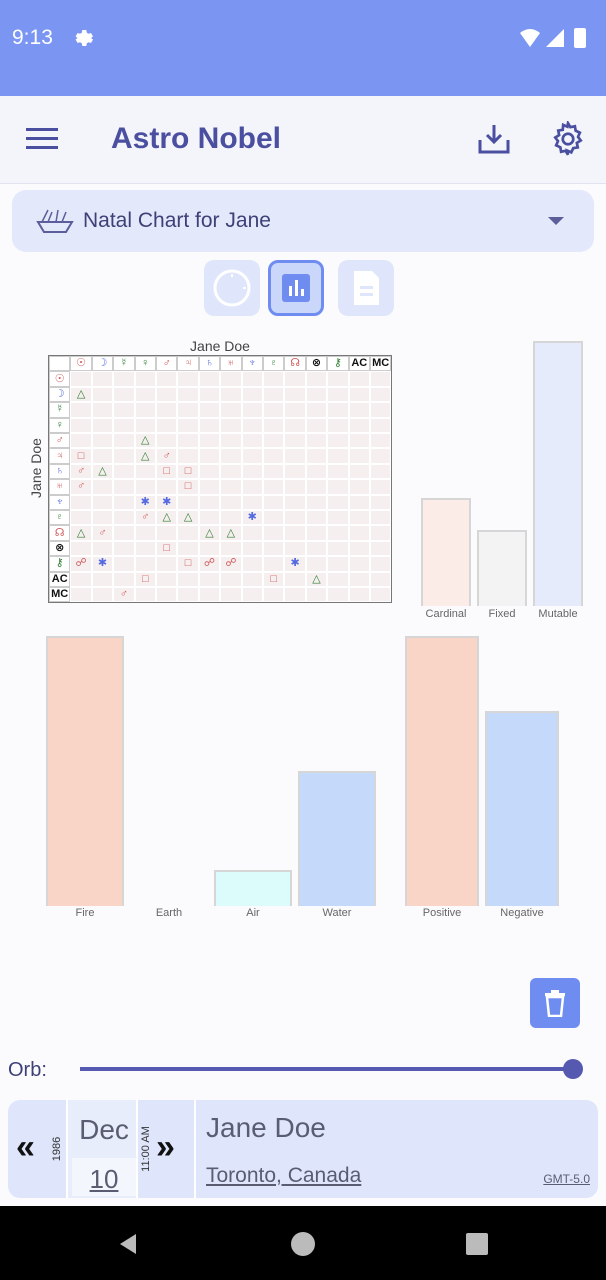 Image resolution: width=606 pixels, height=1280 pixels. Describe the element at coordinates (366, 288) in the screenshot. I see `document-view-button` at that location.